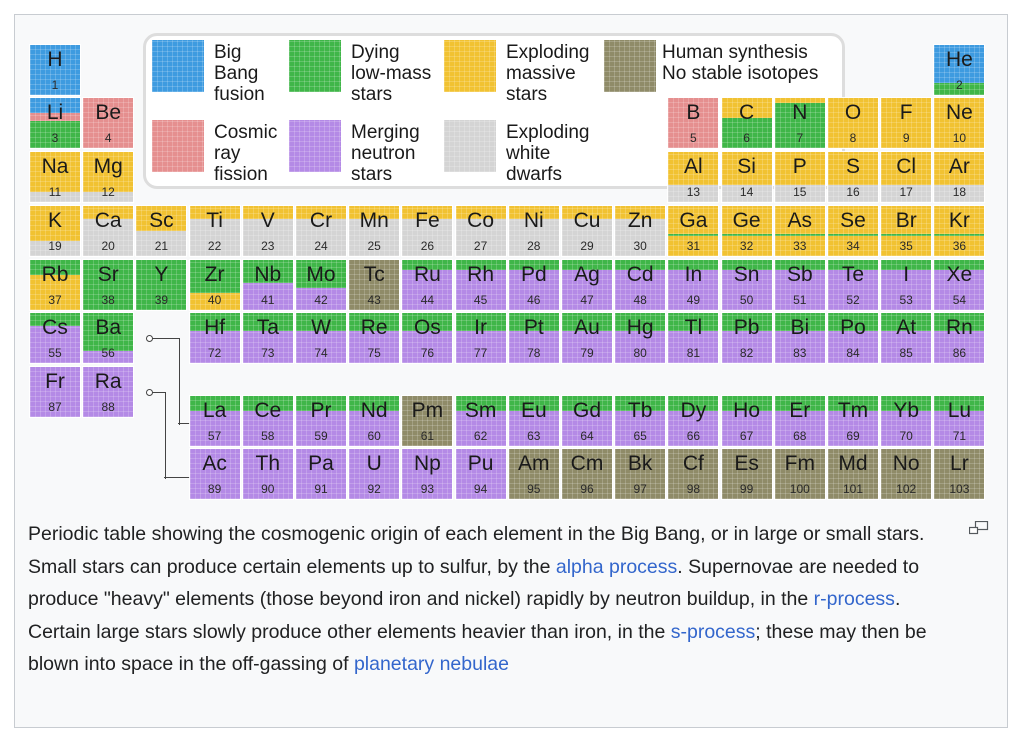 The height and width of the screenshot is (742, 1024). I want to click on element-number: 59, so click(321, 436).